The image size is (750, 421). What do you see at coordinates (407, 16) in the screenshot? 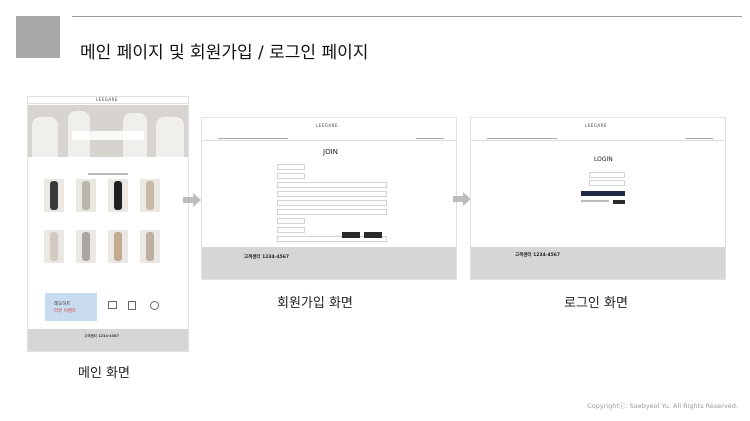
I see `header-rule` at bounding box center [407, 16].